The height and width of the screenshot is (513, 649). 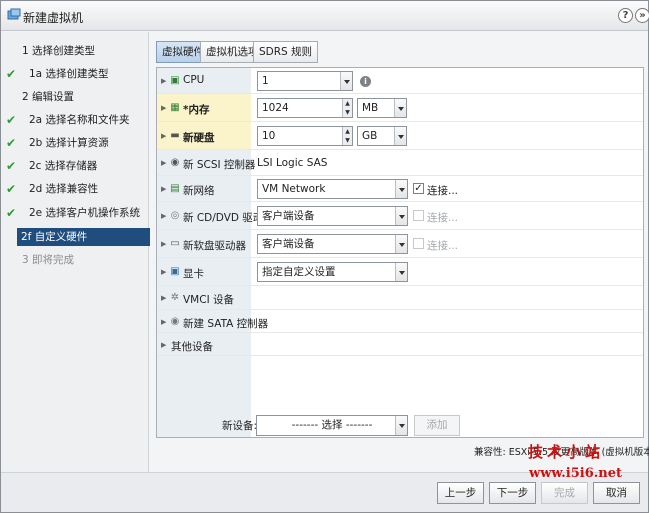 I want to click on network-connect-checkbox: ✓, so click(x=418, y=188).